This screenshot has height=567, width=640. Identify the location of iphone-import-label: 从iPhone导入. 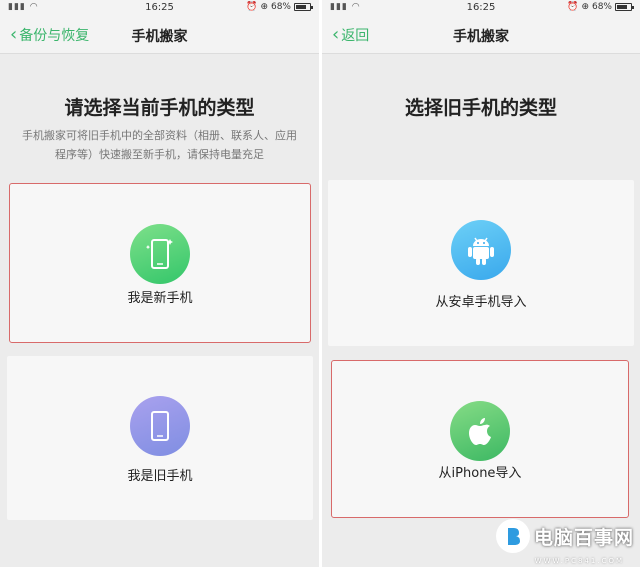
(480, 473).